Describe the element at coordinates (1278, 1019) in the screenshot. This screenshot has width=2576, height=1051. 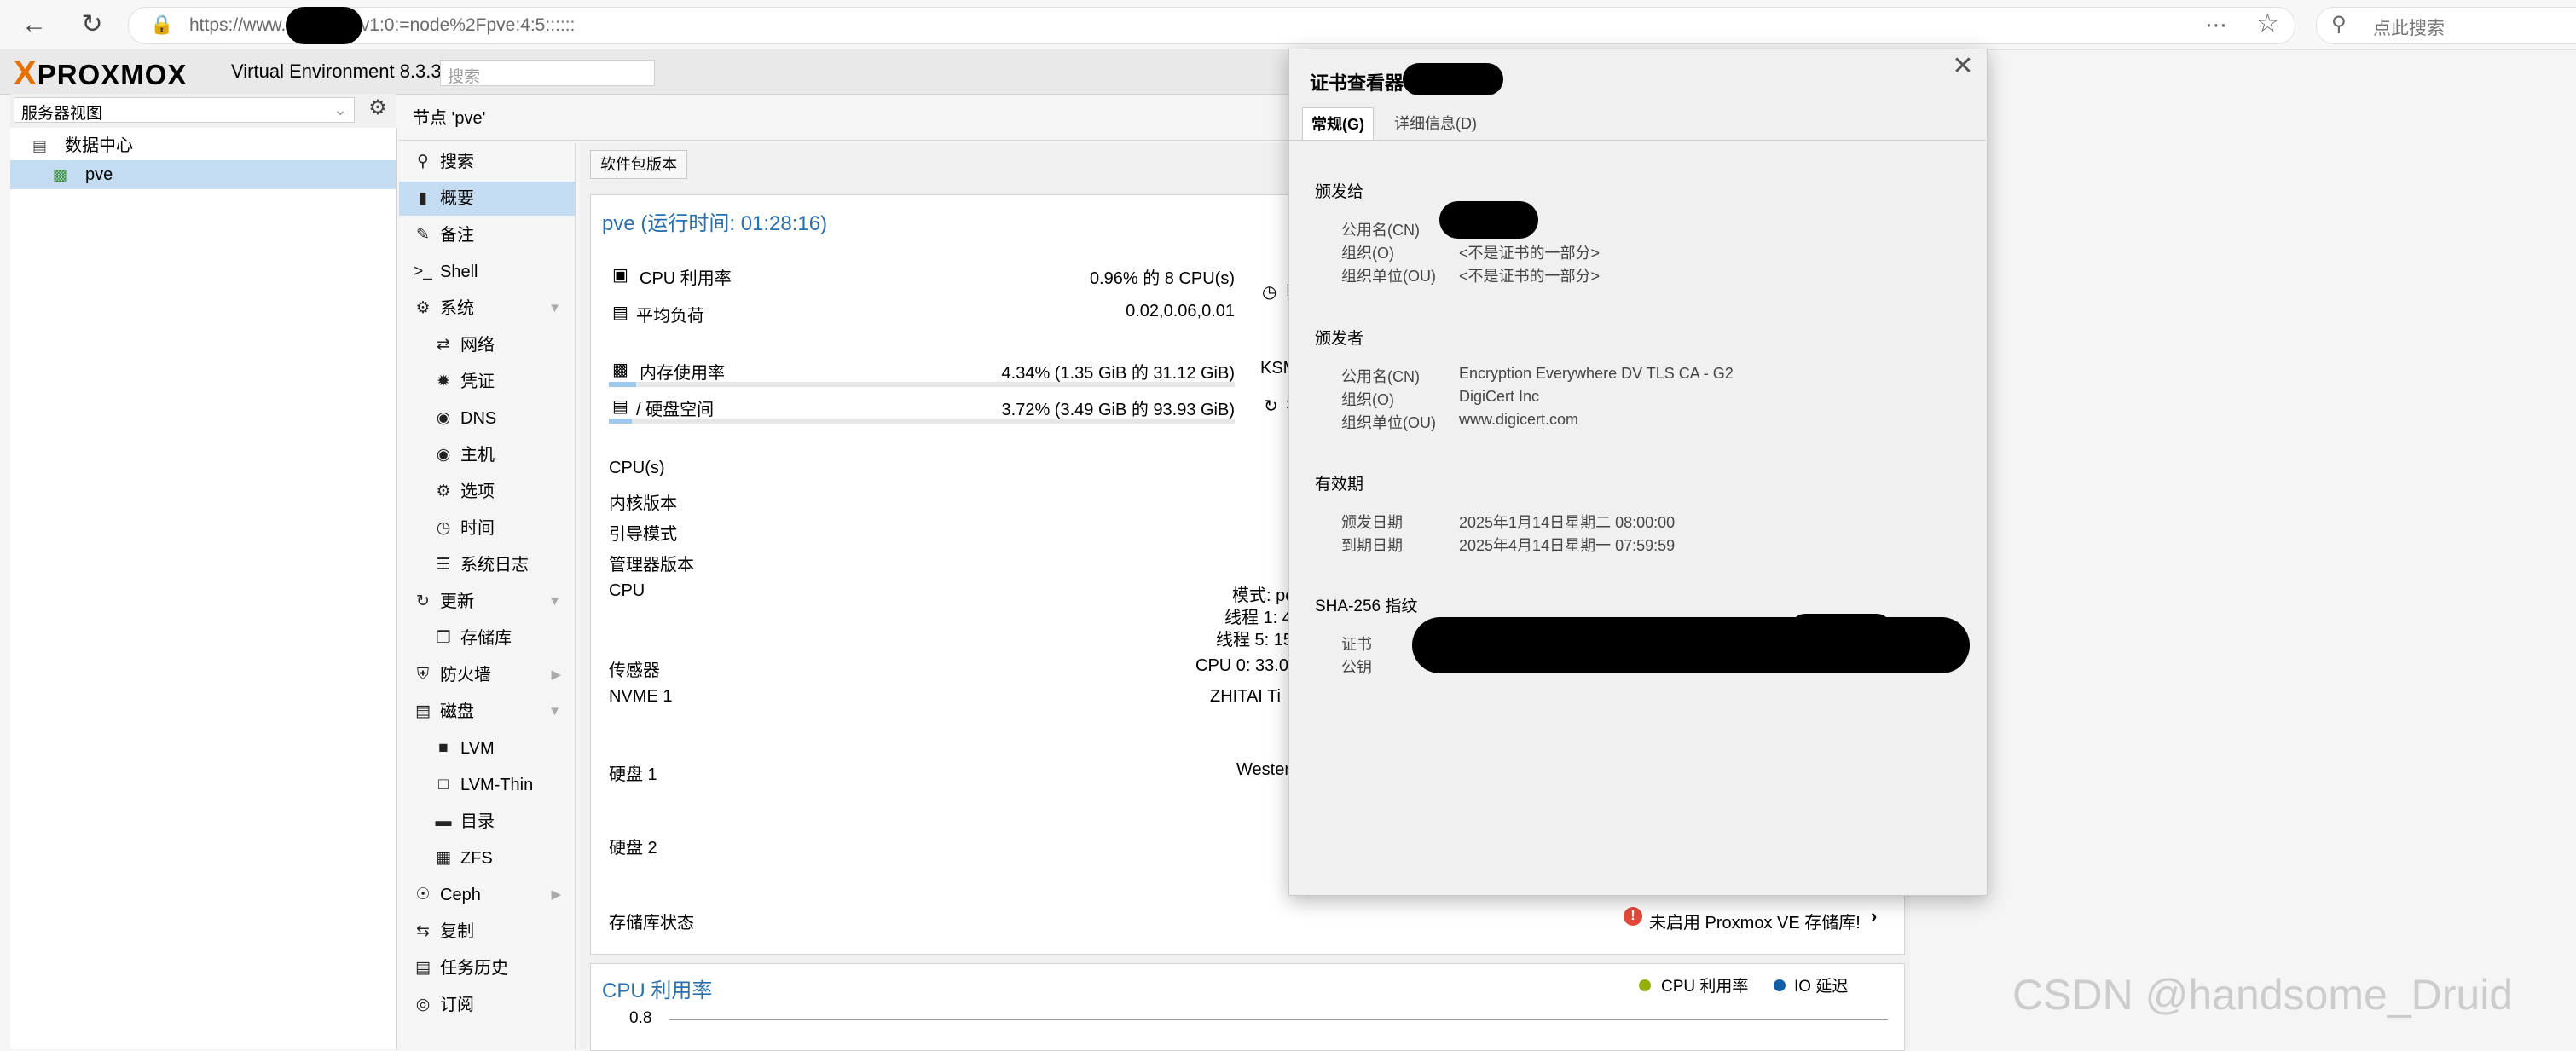
I see `chart-axis-line` at that location.